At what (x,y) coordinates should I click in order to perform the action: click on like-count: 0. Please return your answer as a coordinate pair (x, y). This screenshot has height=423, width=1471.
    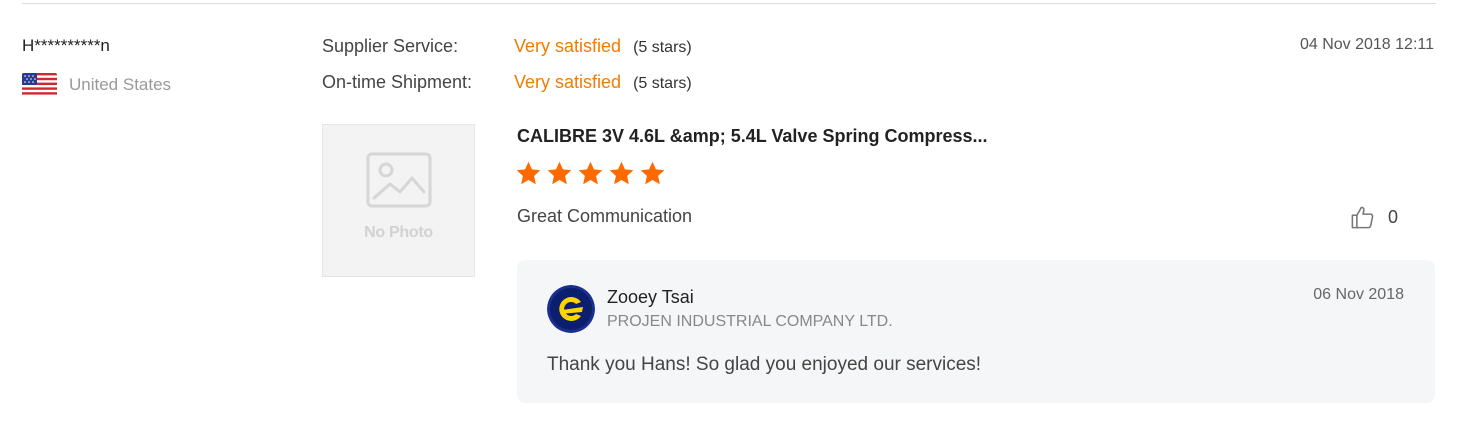
    Looking at the image, I should click on (1393, 217).